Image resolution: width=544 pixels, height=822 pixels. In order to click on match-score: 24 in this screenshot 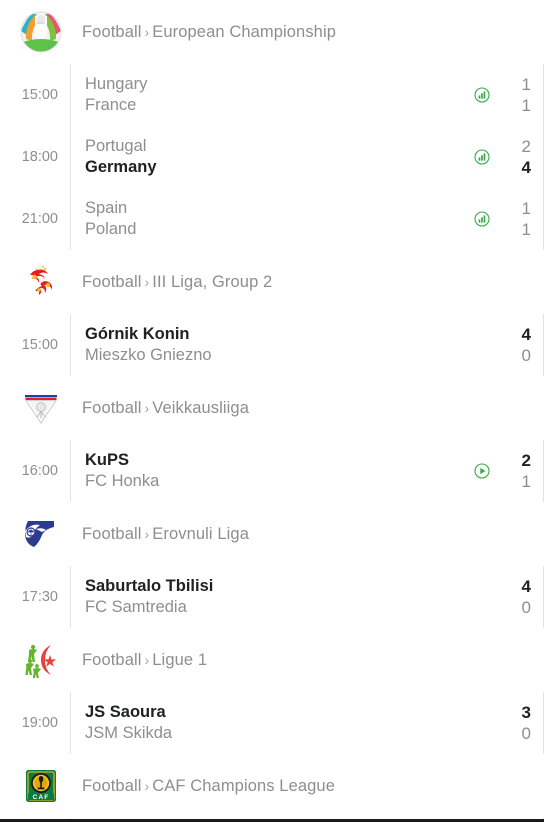, I will do `click(522, 157)`.